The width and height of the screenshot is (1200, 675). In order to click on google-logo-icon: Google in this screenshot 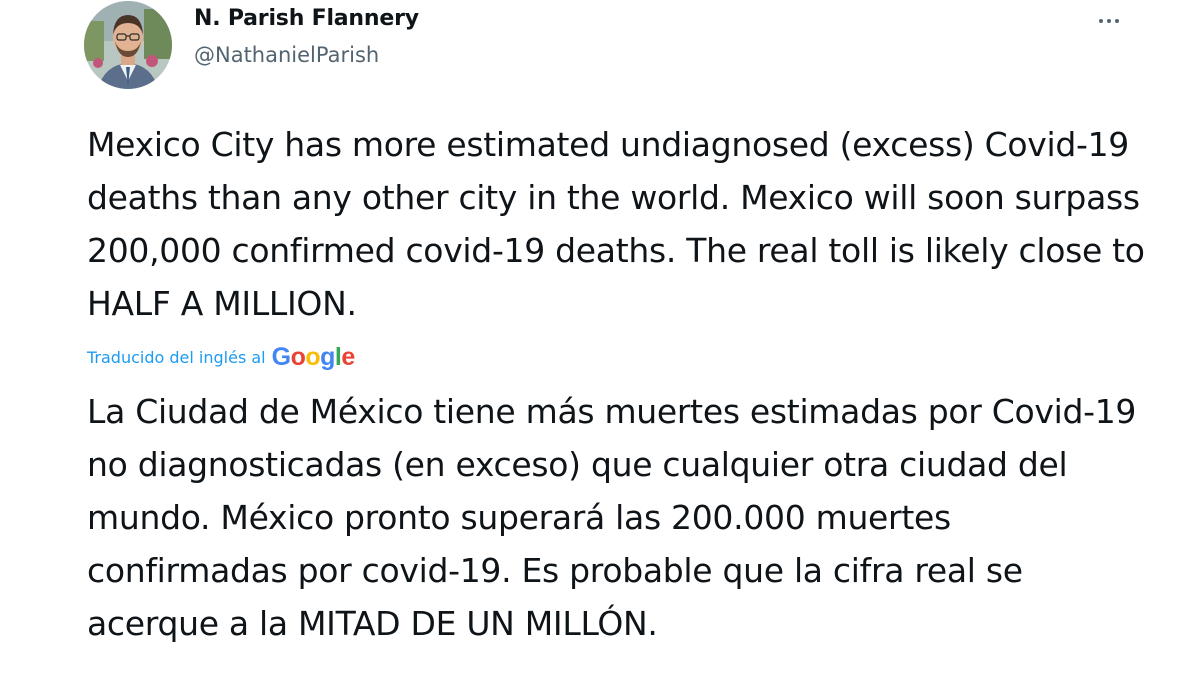, I will do `click(313, 356)`.